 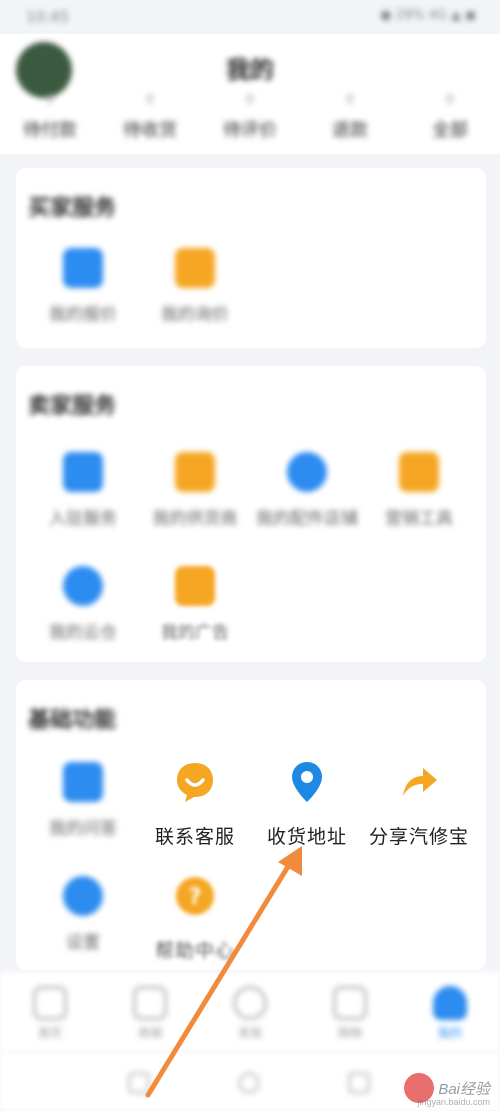 I want to click on watermark-url: jingyan.baidu.com, so click(x=453, y=1102).